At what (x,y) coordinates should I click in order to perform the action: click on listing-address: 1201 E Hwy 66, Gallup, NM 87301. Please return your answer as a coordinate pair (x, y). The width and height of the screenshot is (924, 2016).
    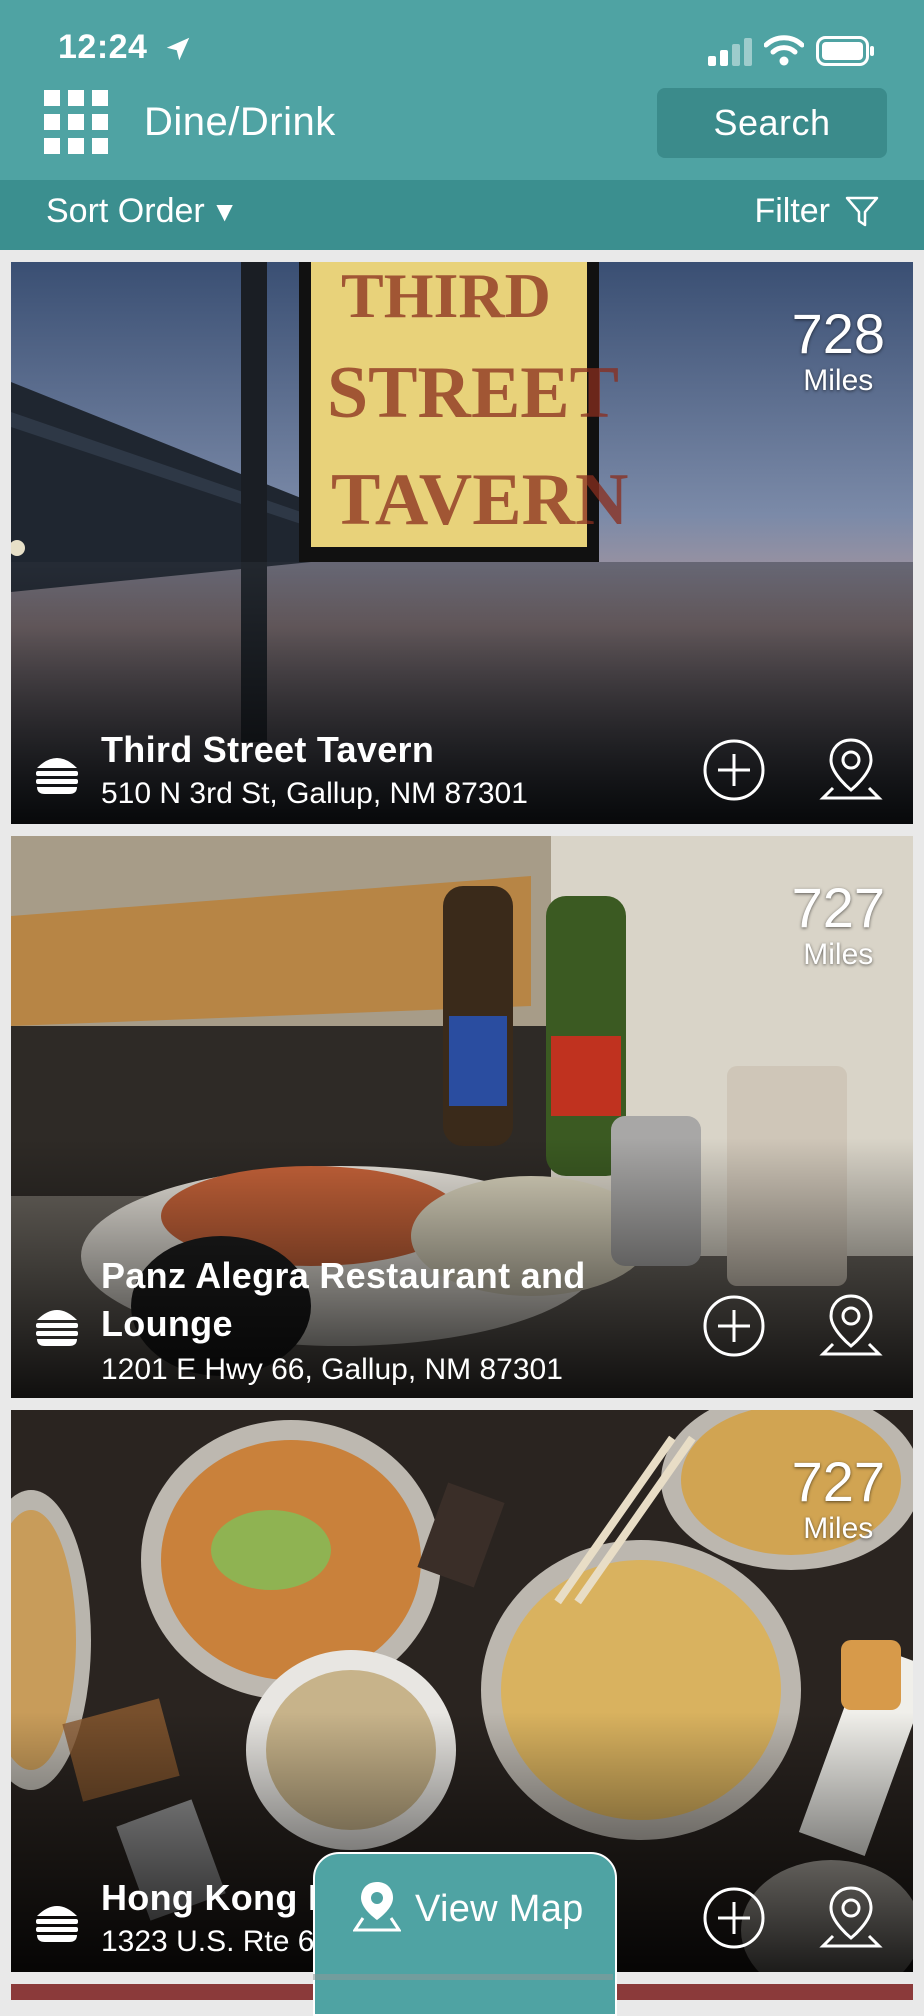
    Looking at the image, I should click on (332, 1369).